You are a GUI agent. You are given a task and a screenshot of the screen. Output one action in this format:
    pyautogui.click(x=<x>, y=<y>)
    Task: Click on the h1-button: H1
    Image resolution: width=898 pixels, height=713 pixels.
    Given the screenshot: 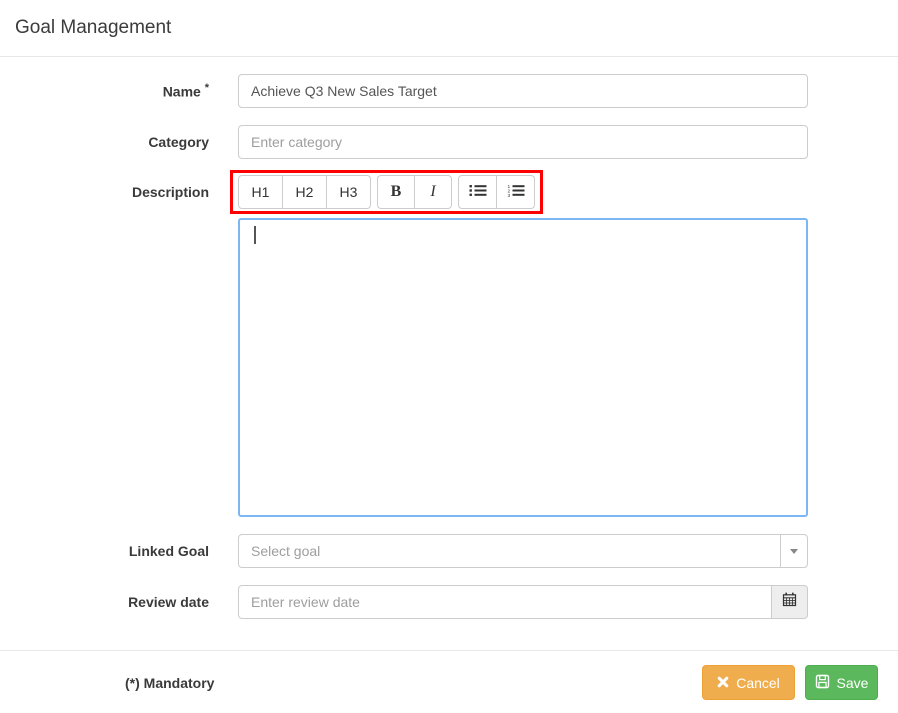 What is the action you would take?
    pyautogui.click(x=260, y=192)
    